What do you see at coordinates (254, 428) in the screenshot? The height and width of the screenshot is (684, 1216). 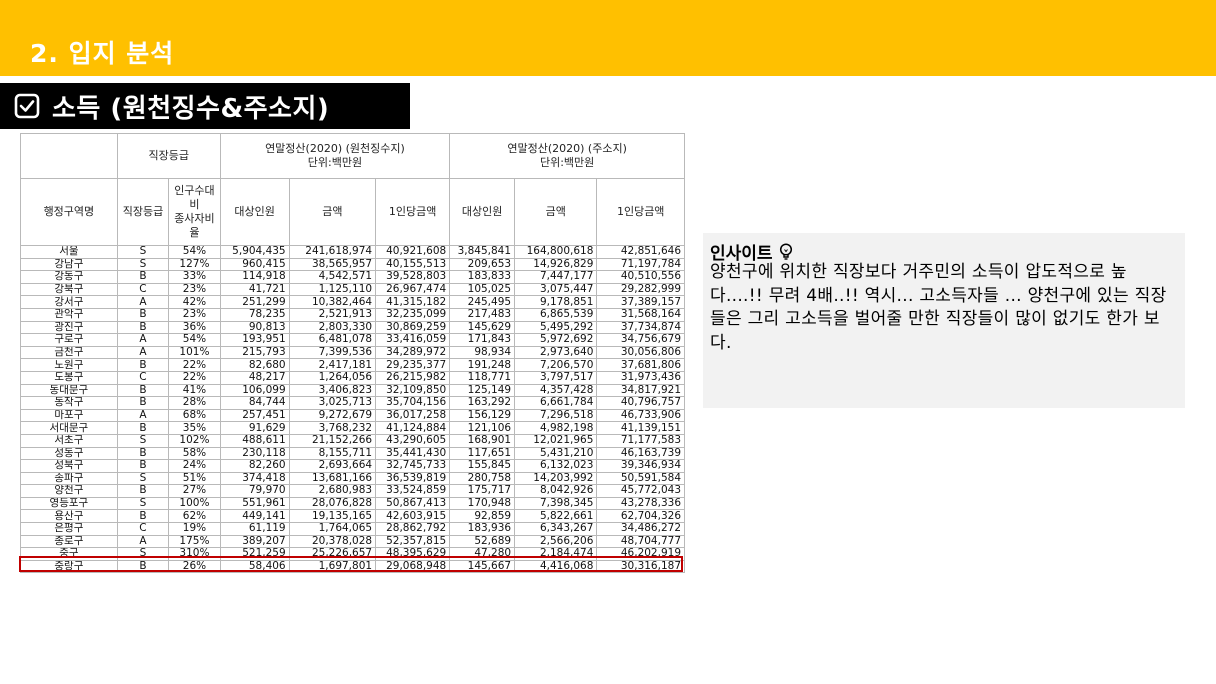 I see `table-cell: 91,629` at bounding box center [254, 428].